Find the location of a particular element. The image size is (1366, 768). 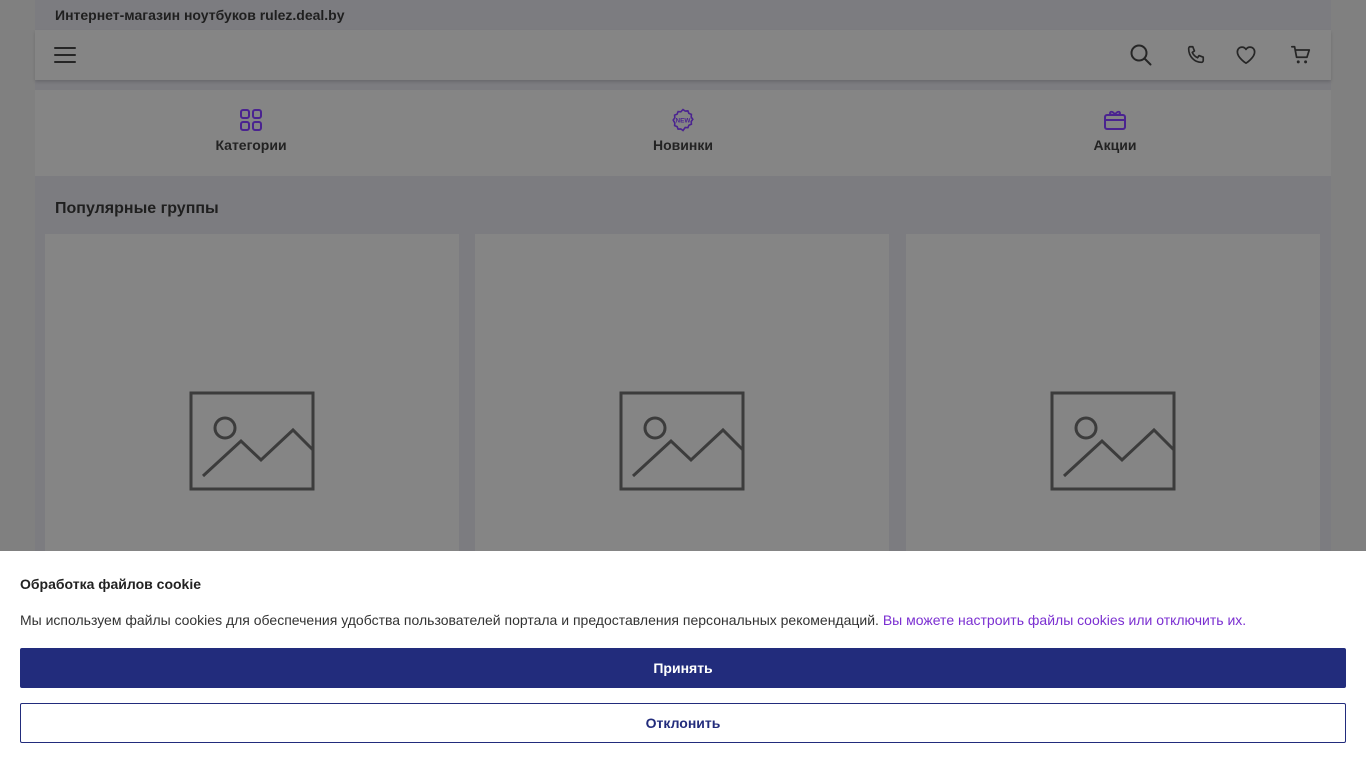

quicknav-sales: Акции is located at coordinates (1115, 130).